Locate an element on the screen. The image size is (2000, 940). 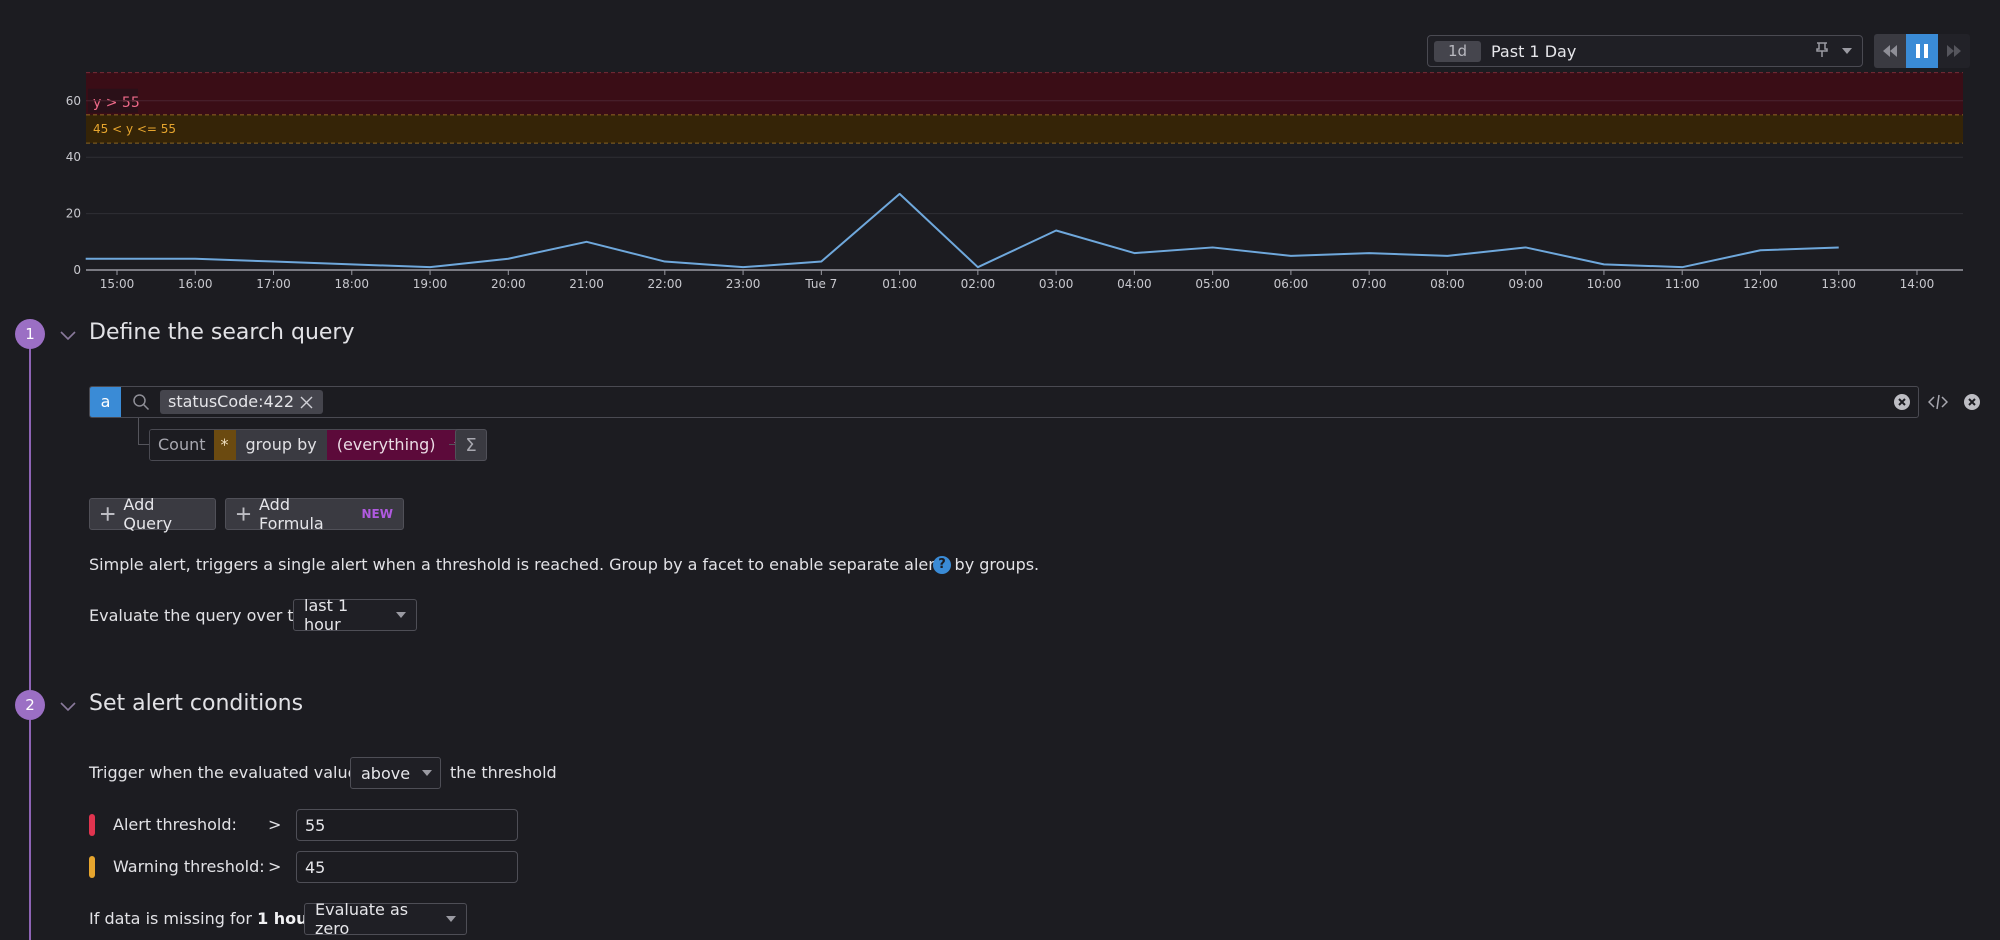
add-query-label: Add Query is located at coordinates (148, 514).